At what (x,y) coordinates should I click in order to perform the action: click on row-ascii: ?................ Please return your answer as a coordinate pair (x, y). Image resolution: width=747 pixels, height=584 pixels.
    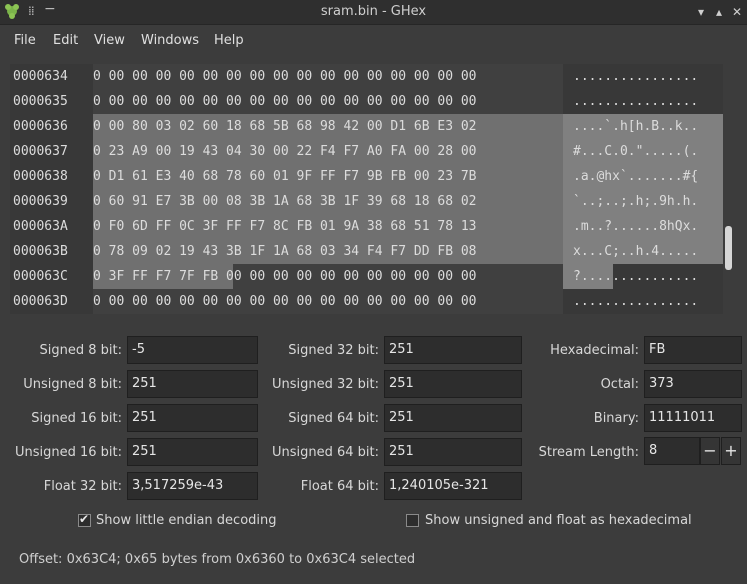
    Looking at the image, I should click on (635, 276).